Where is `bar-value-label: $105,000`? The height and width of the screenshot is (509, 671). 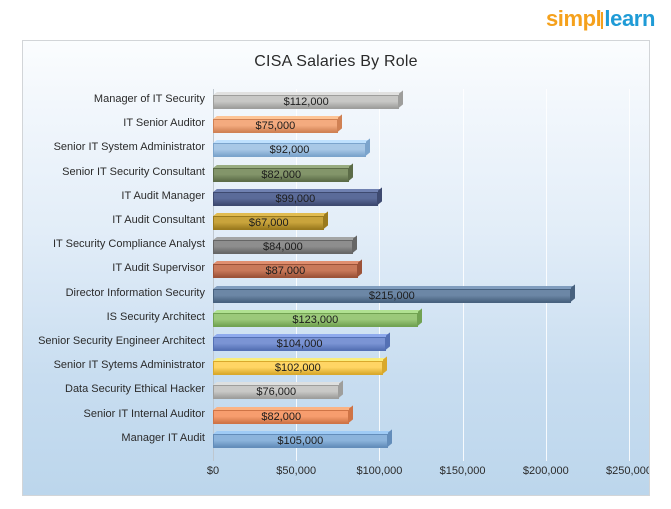
bar-value-label: $105,000 is located at coordinates (300, 440).